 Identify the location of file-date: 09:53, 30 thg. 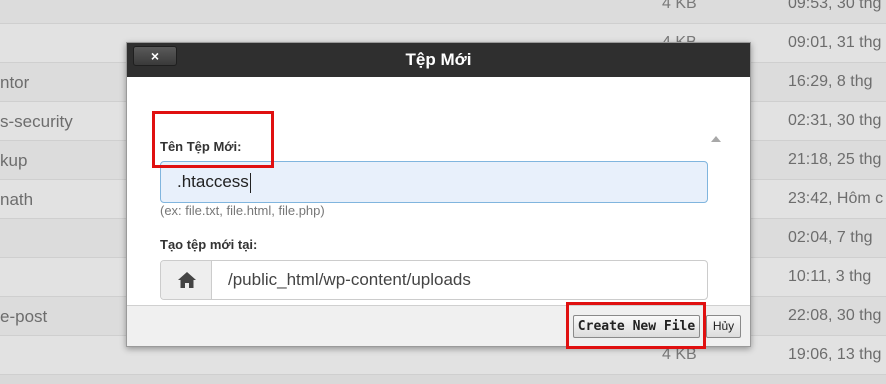
(835, 6).